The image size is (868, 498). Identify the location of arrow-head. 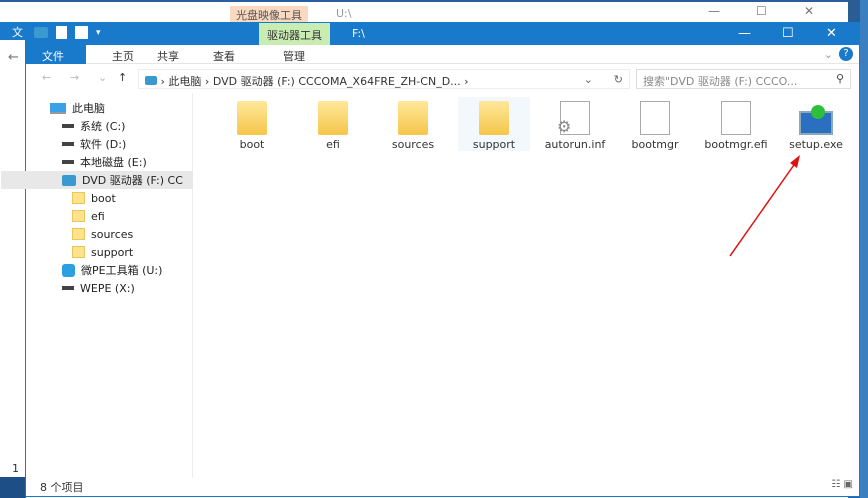
(795, 161).